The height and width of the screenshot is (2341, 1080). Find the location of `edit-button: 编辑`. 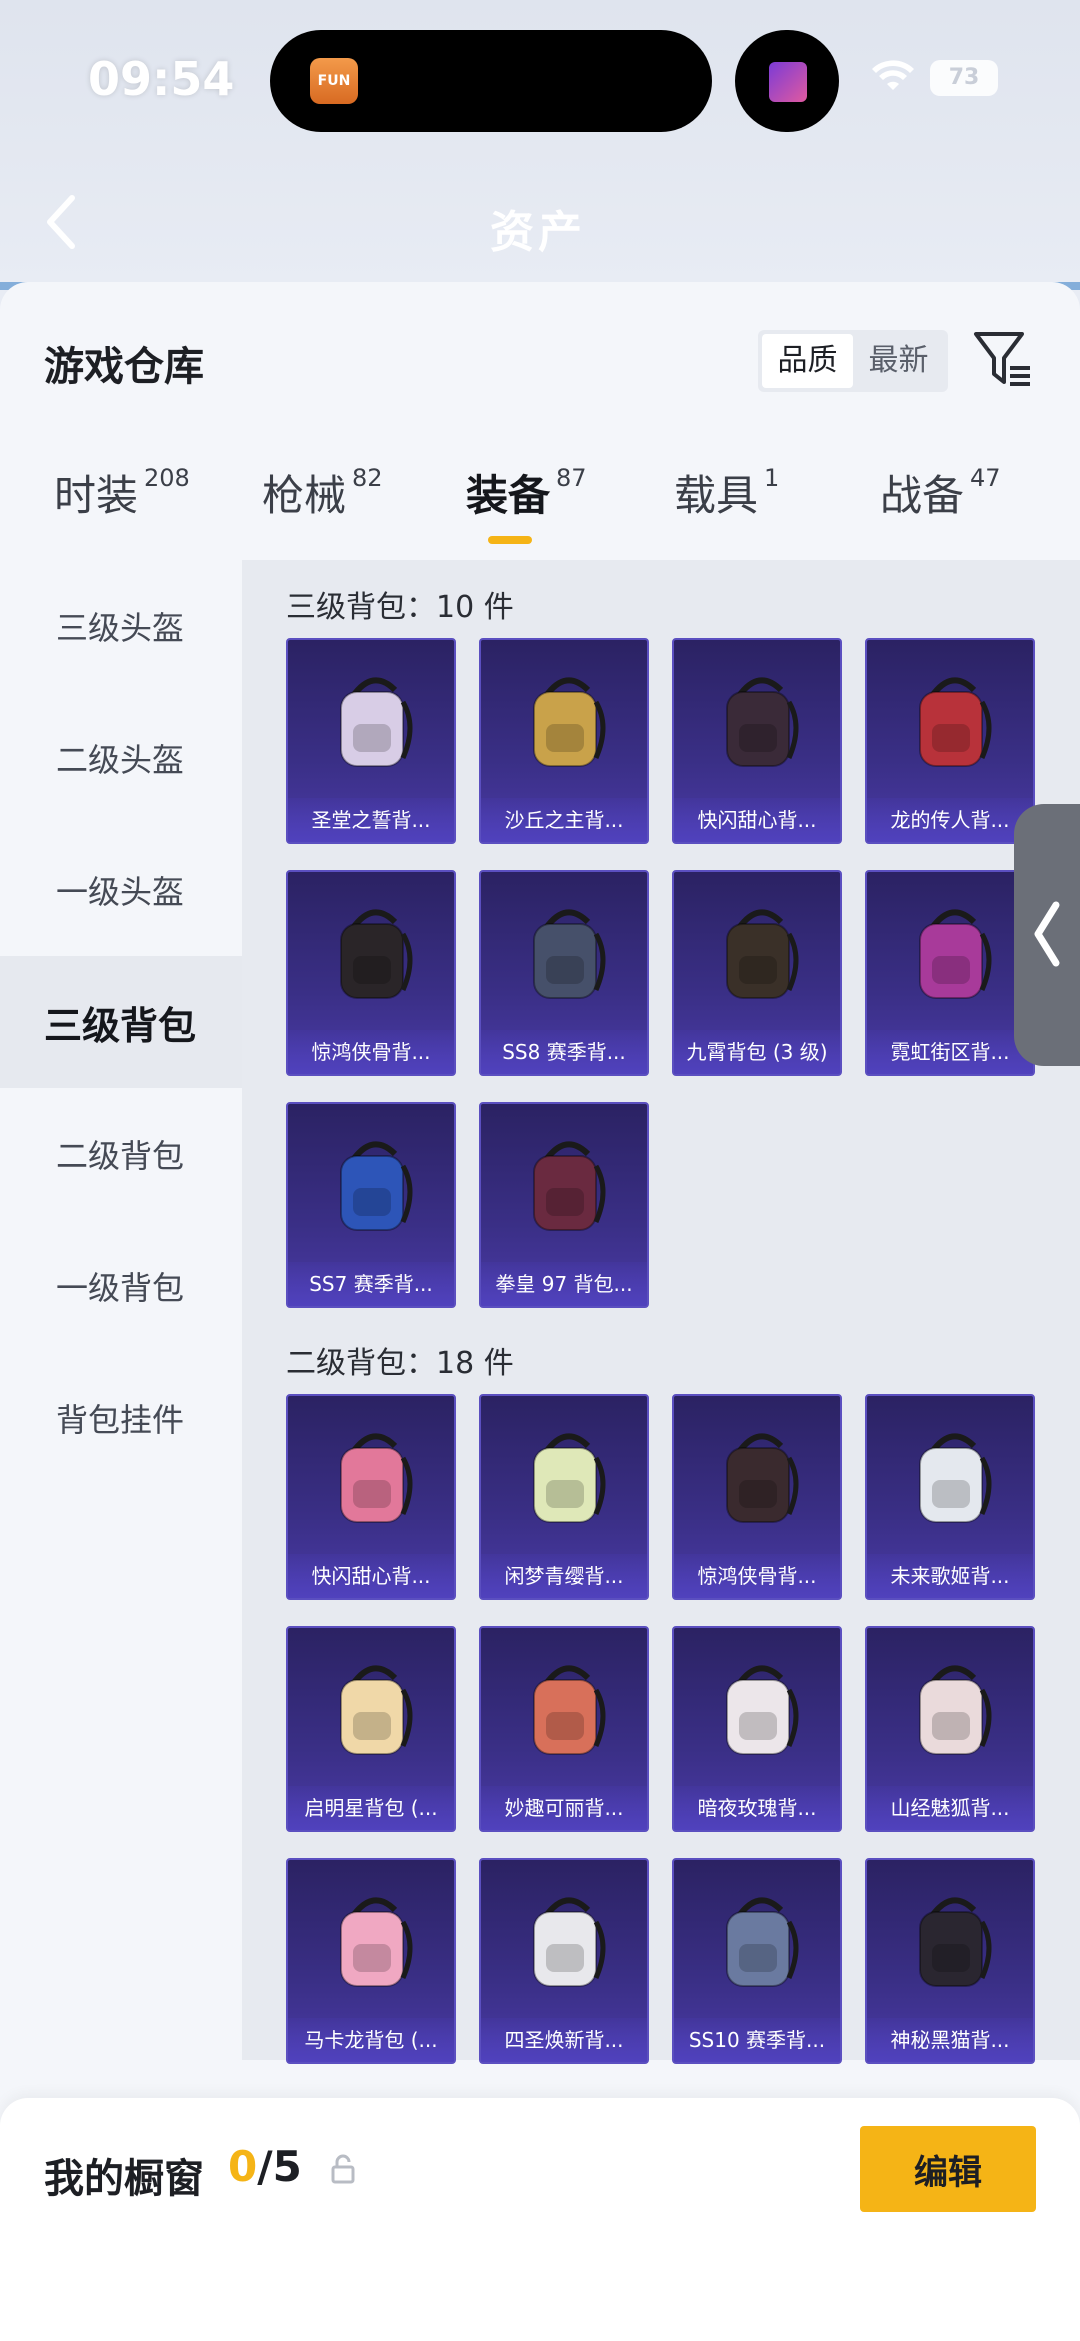

edit-button: 编辑 is located at coordinates (948, 2169).